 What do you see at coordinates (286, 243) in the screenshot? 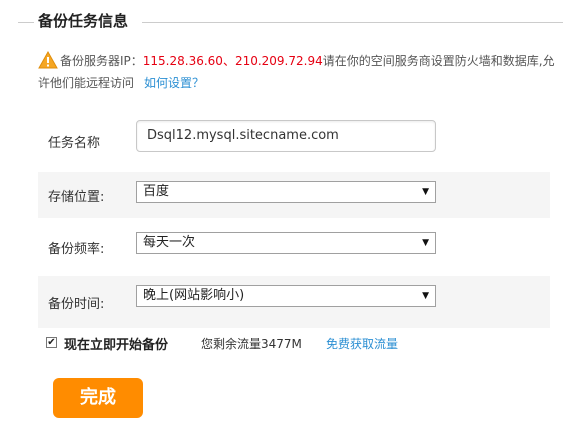
I see `frequency-select: 每天一次 ▼` at bounding box center [286, 243].